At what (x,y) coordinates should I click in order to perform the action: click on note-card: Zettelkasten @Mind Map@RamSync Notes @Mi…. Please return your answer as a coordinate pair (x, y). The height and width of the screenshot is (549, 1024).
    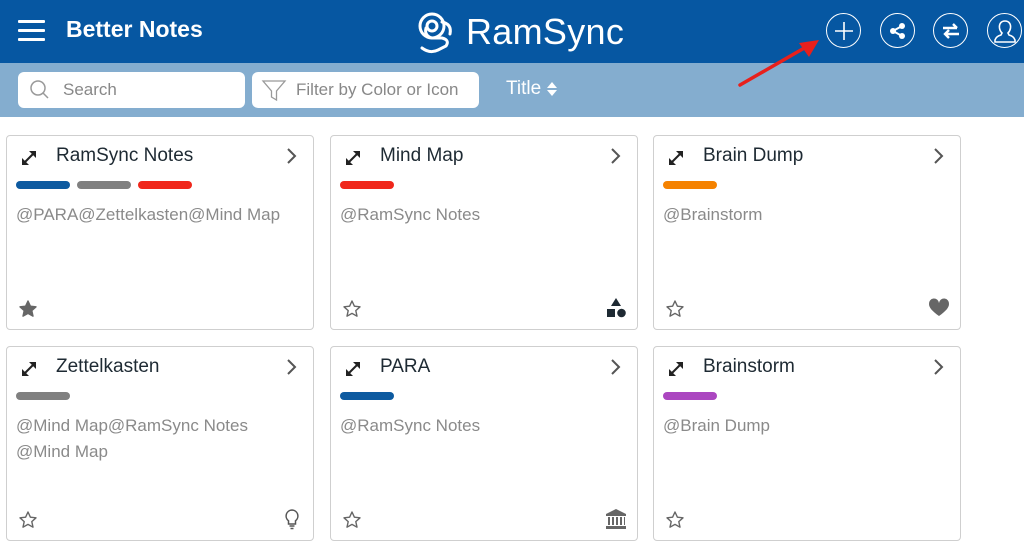
    Looking at the image, I should click on (160, 443).